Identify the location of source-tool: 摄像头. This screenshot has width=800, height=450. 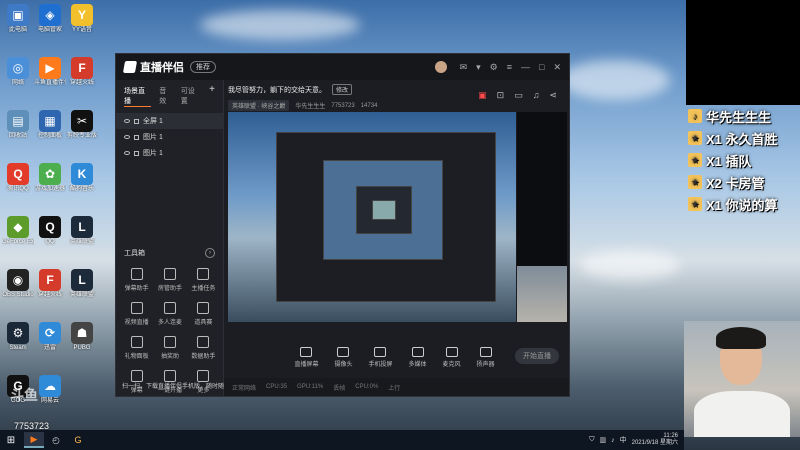
(343, 357).